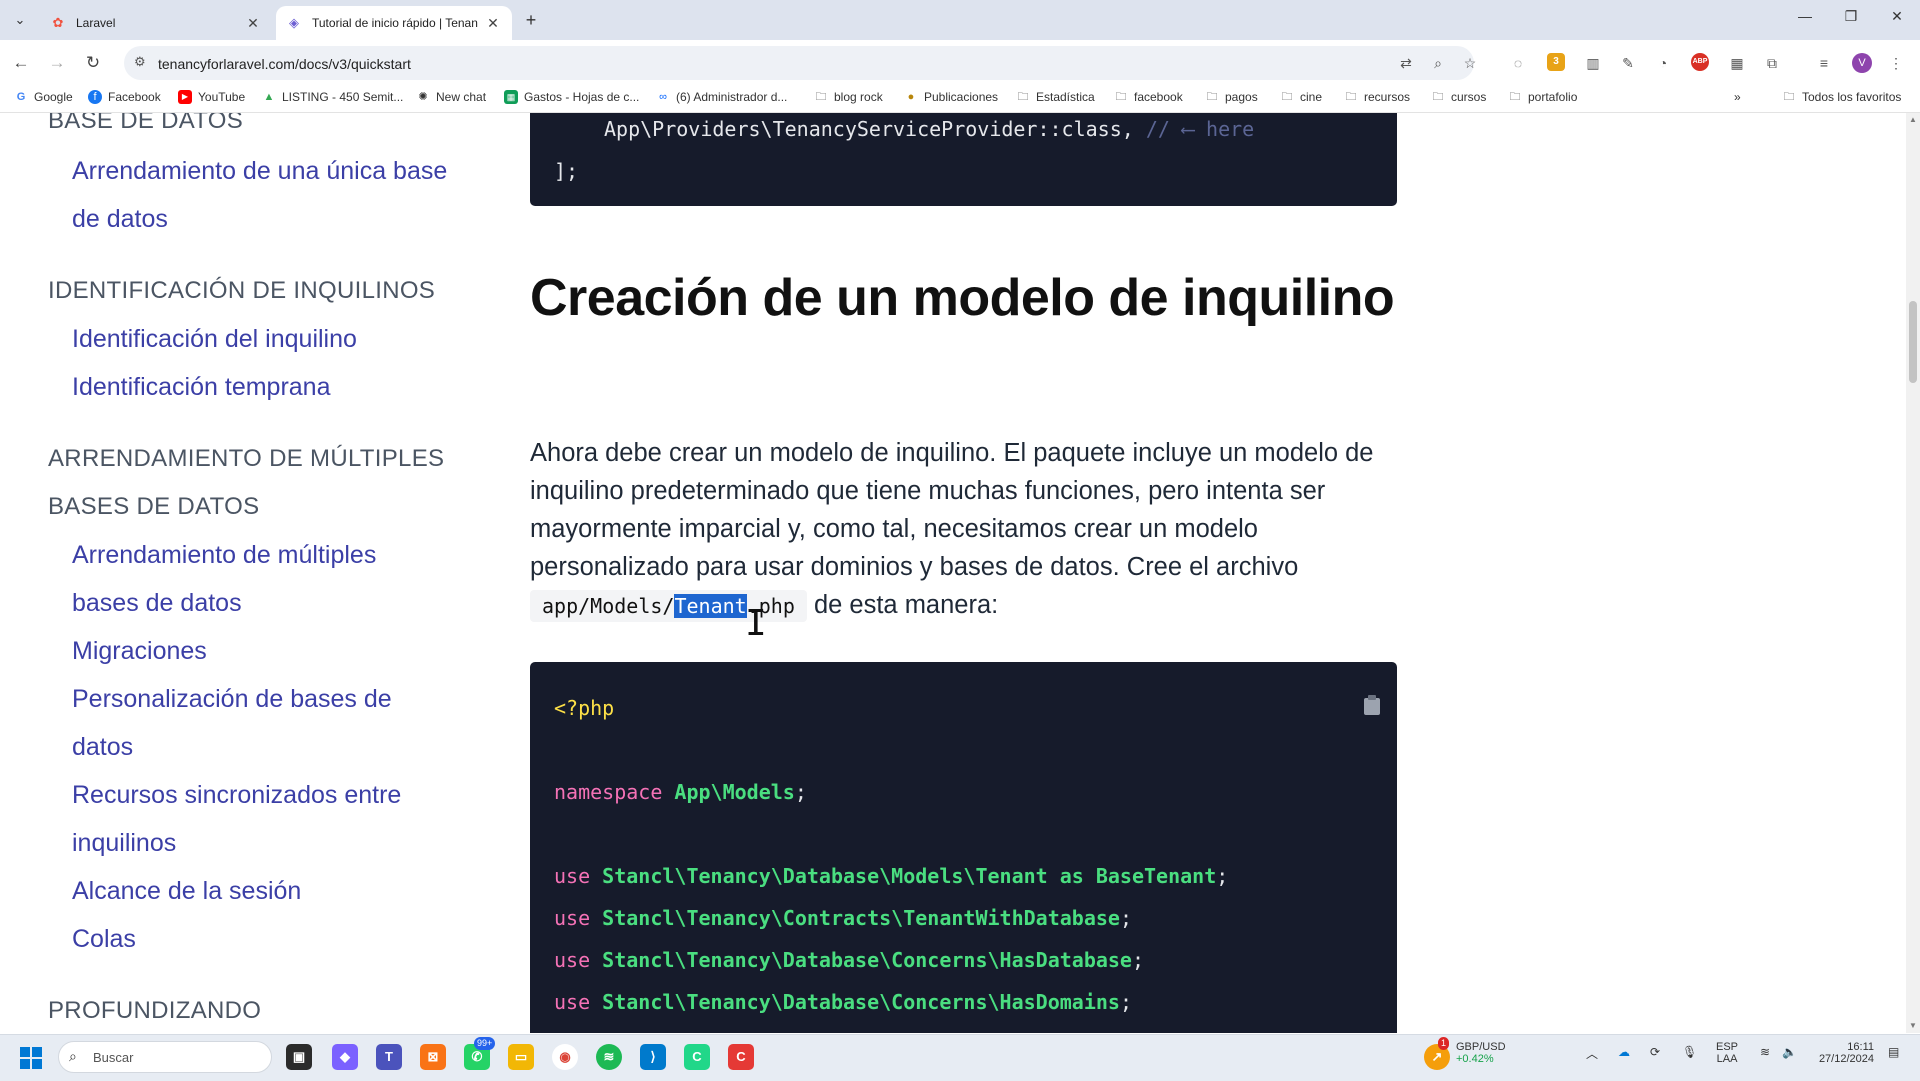 The width and height of the screenshot is (1920, 1081). I want to click on paragraph-tail: de esta manera:, so click(902, 605).